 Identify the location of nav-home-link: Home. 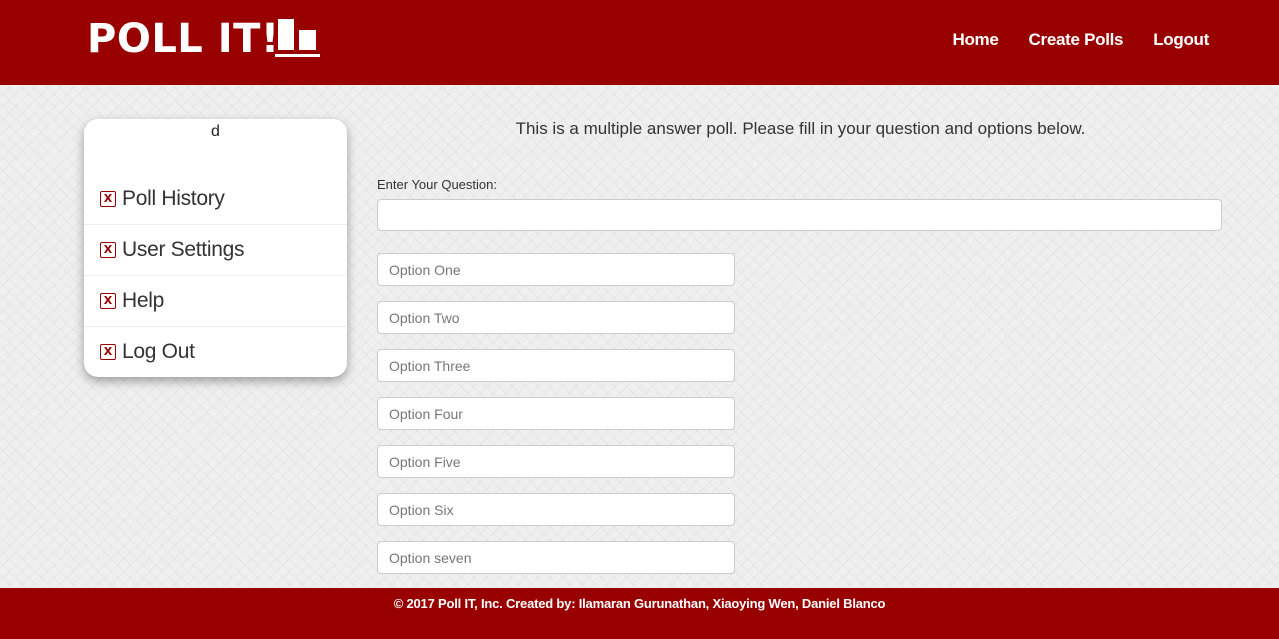
(975, 40).